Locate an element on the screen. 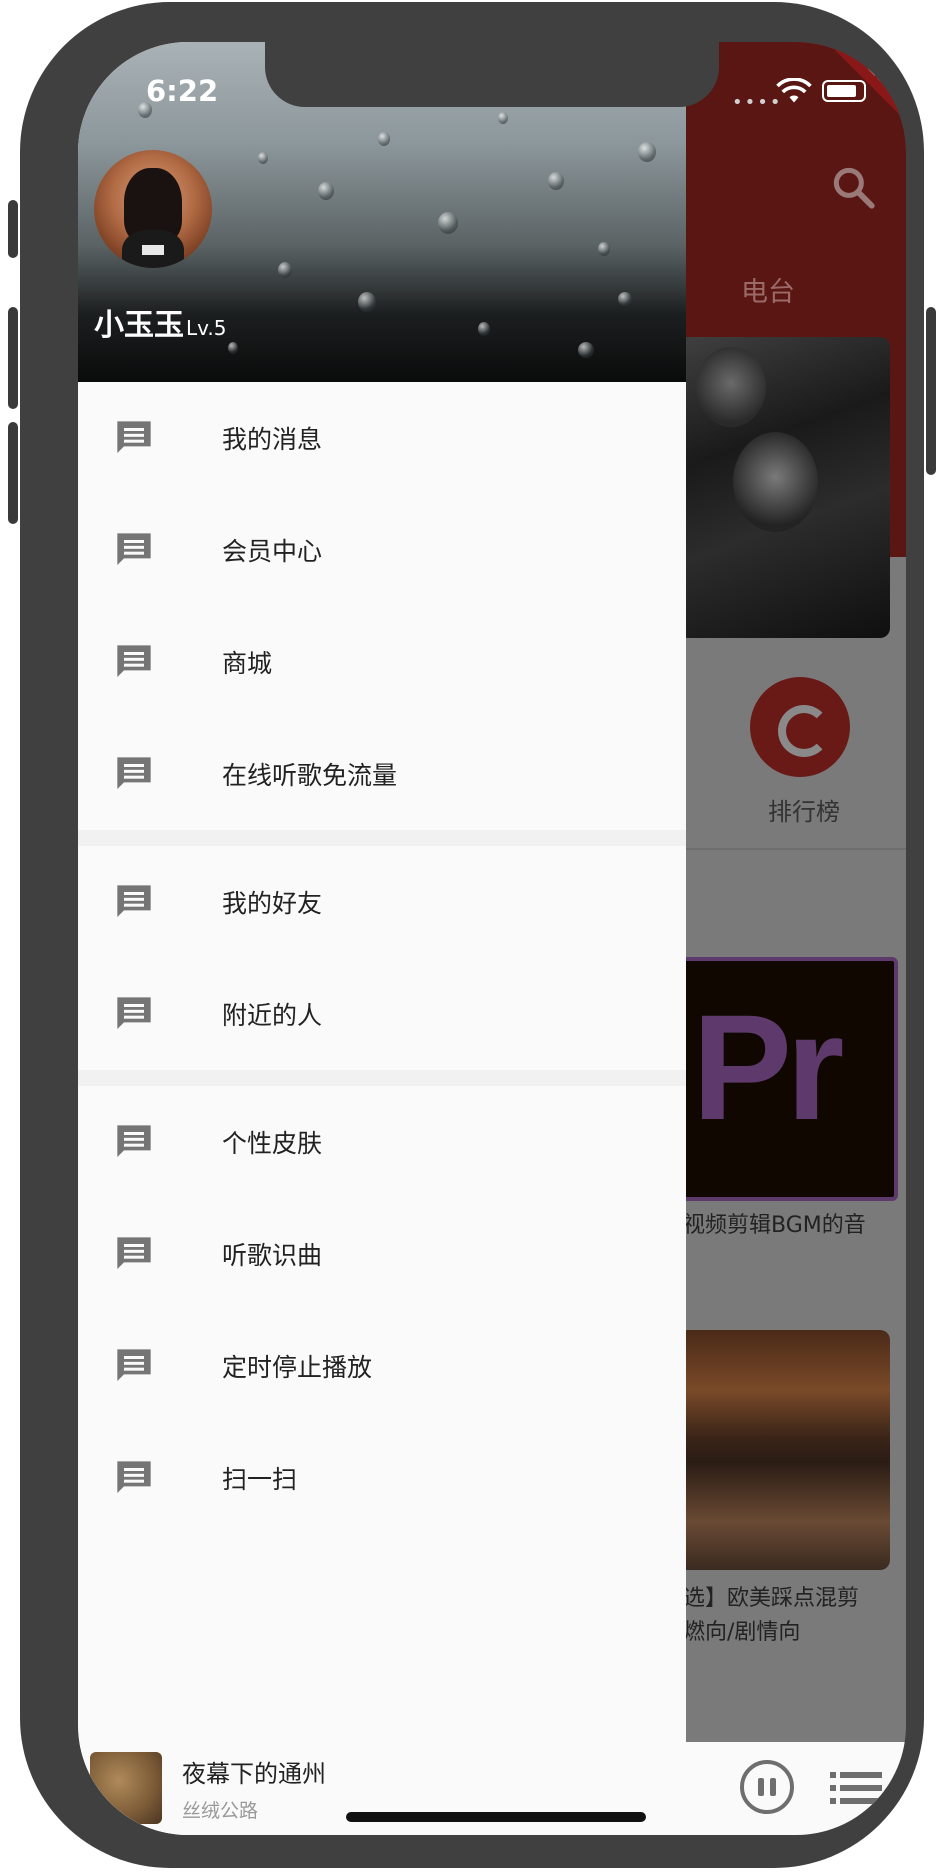  menu-item-free-data: 在线听歌免流量 is located at coordinates (382, 774).